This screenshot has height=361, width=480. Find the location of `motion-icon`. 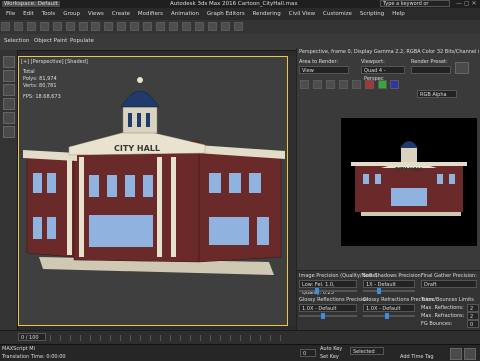

motion-icon is located at coordinates (9, 104).